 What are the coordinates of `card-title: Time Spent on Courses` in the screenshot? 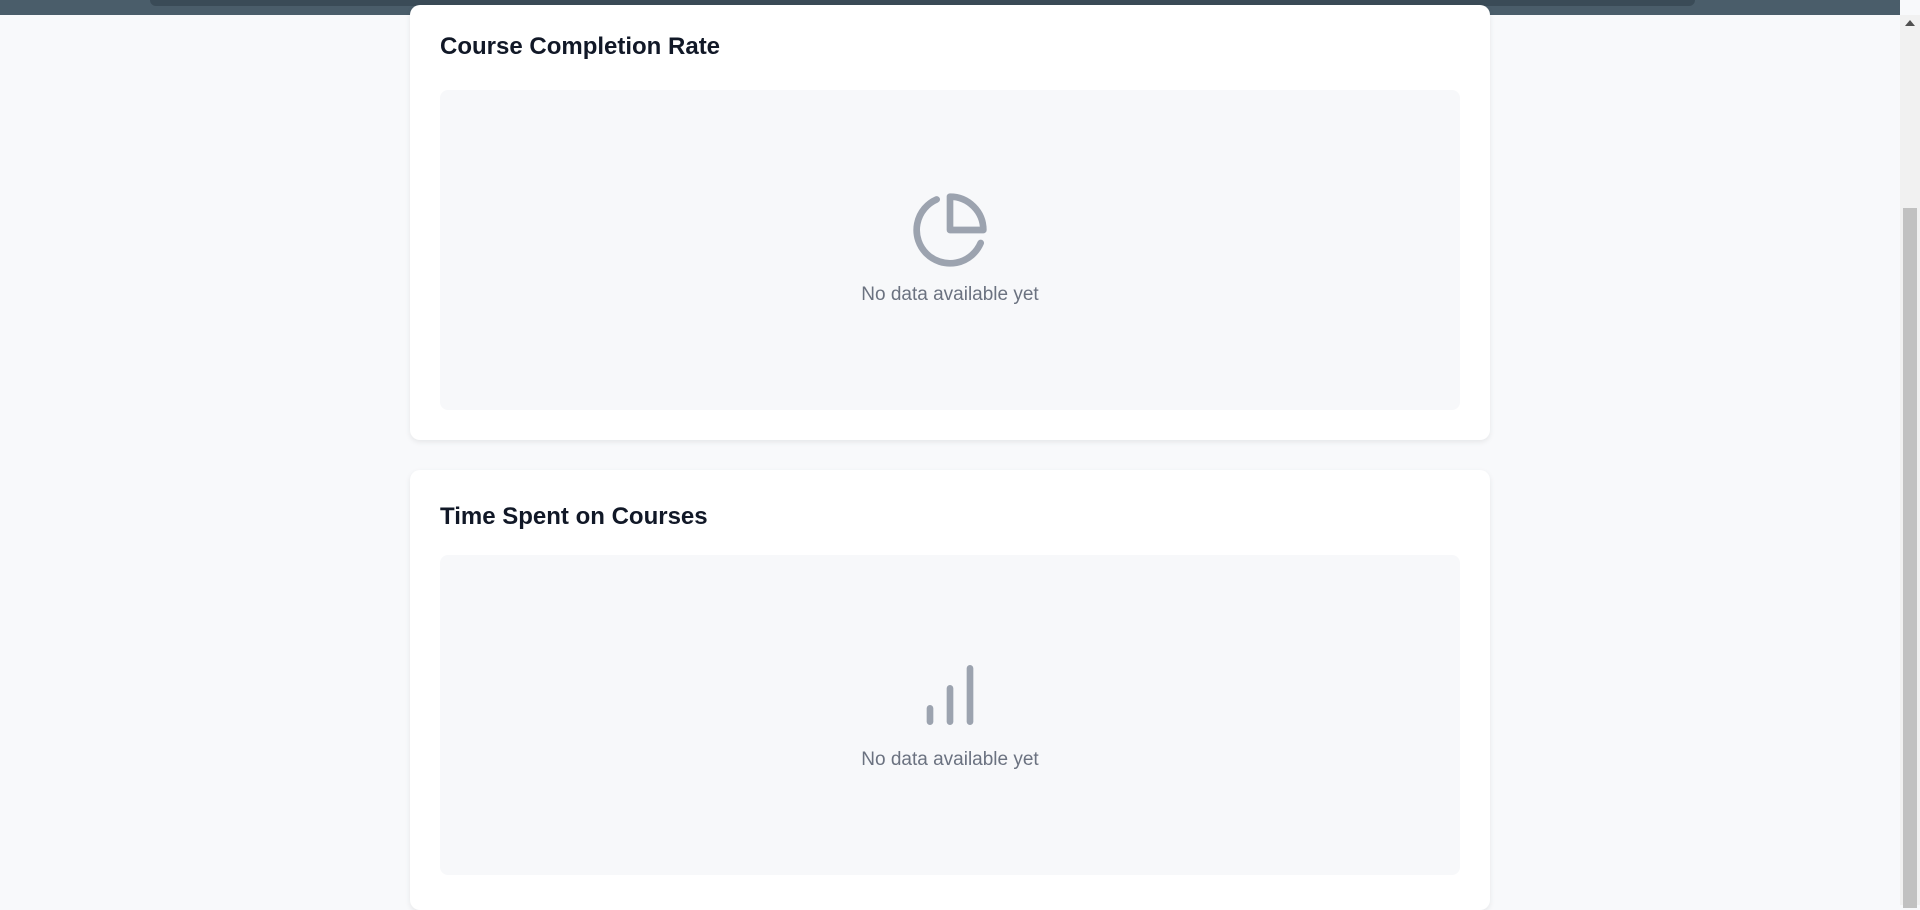 It's located at (574, 516).